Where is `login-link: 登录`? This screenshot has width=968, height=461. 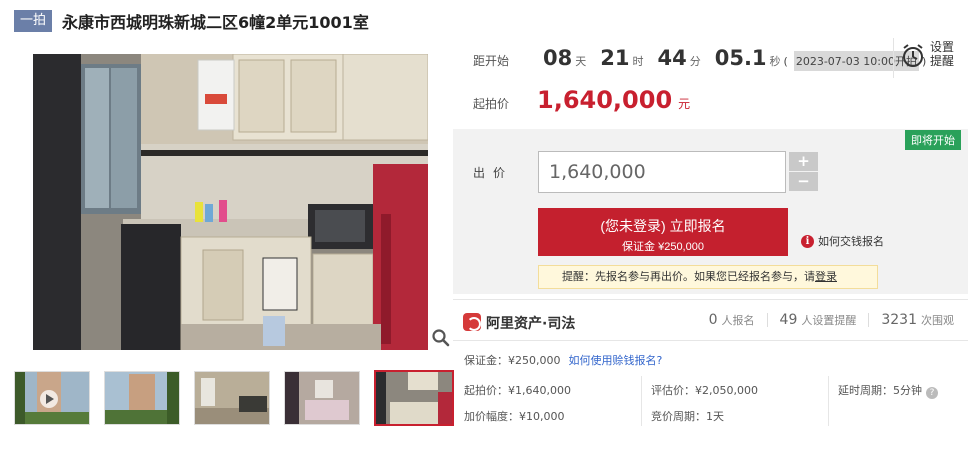
login-link: 登录 is located at coordinates (826, 276).